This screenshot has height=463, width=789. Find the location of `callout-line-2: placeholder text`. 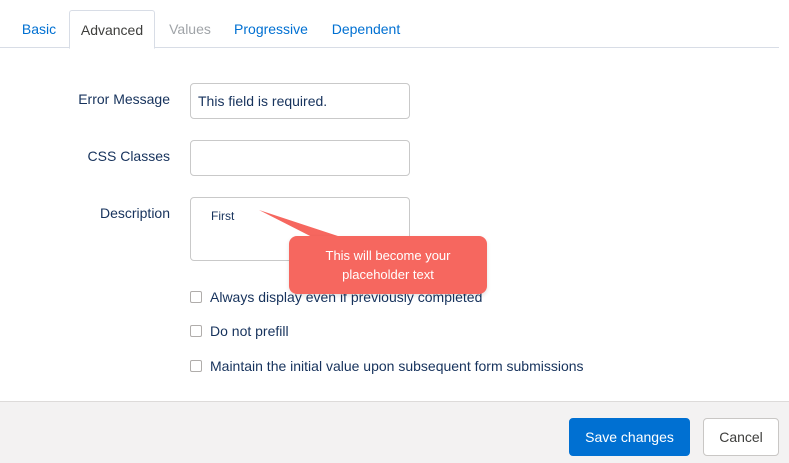

callout-line-2: placeholder text is located at coordinates (388, 274).